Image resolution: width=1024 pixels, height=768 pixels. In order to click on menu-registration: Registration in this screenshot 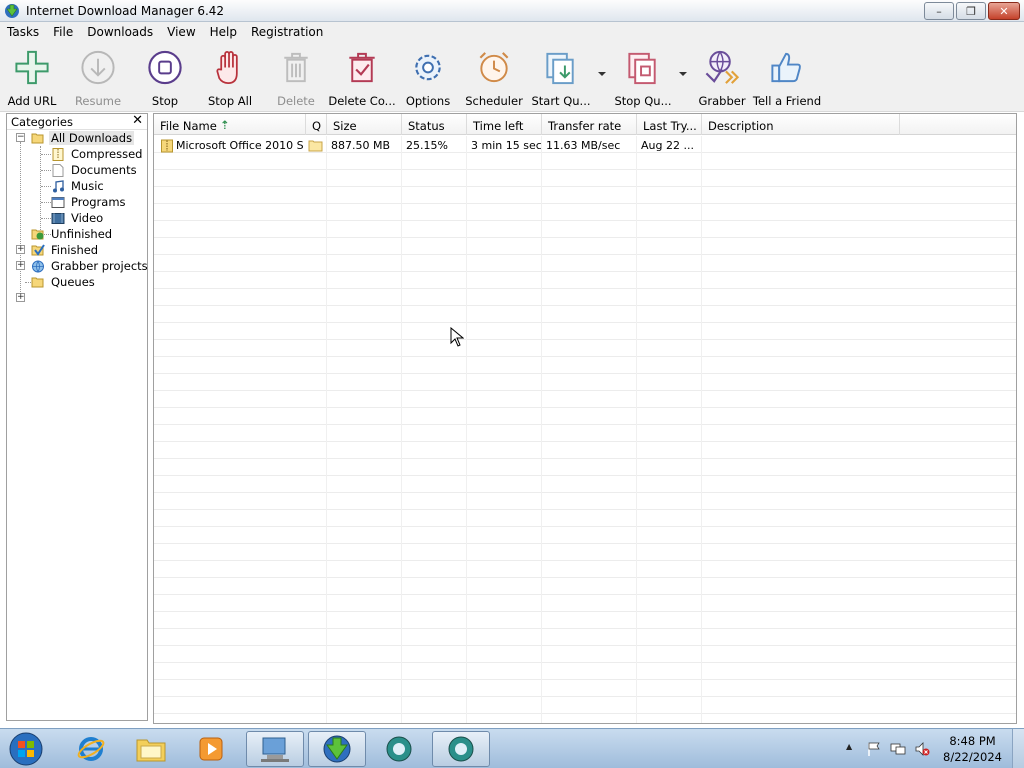, I will do `click(287, 32)`.